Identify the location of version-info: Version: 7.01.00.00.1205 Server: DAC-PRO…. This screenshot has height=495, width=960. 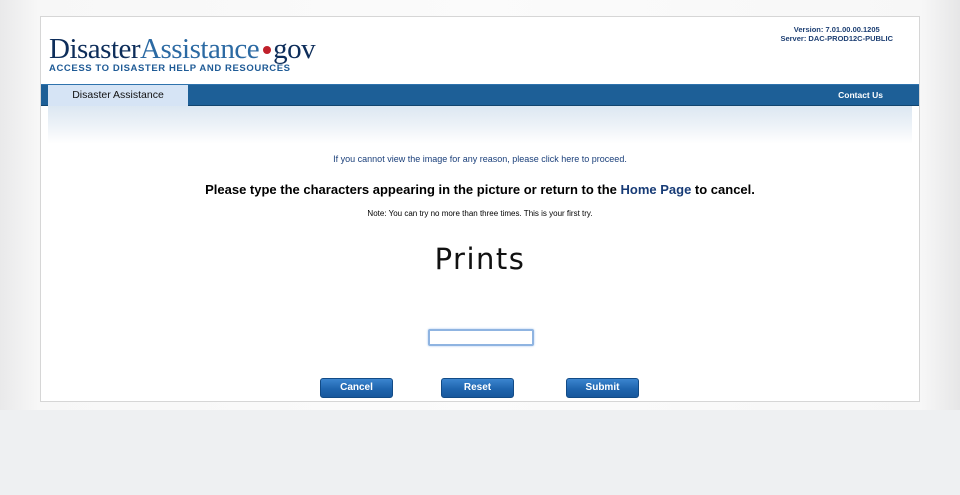
(836, 34).